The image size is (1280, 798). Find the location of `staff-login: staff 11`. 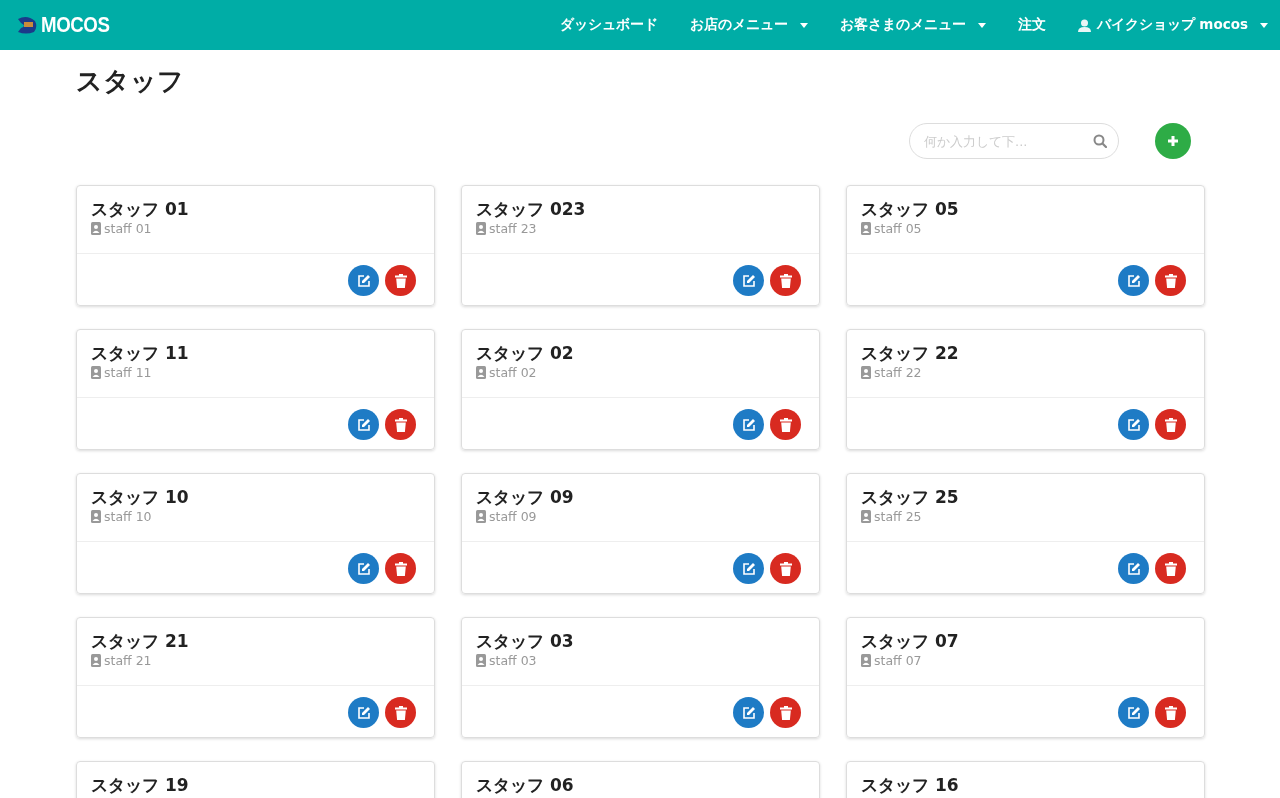

staff-login: staff 11 is located at coordinates (128, 372).